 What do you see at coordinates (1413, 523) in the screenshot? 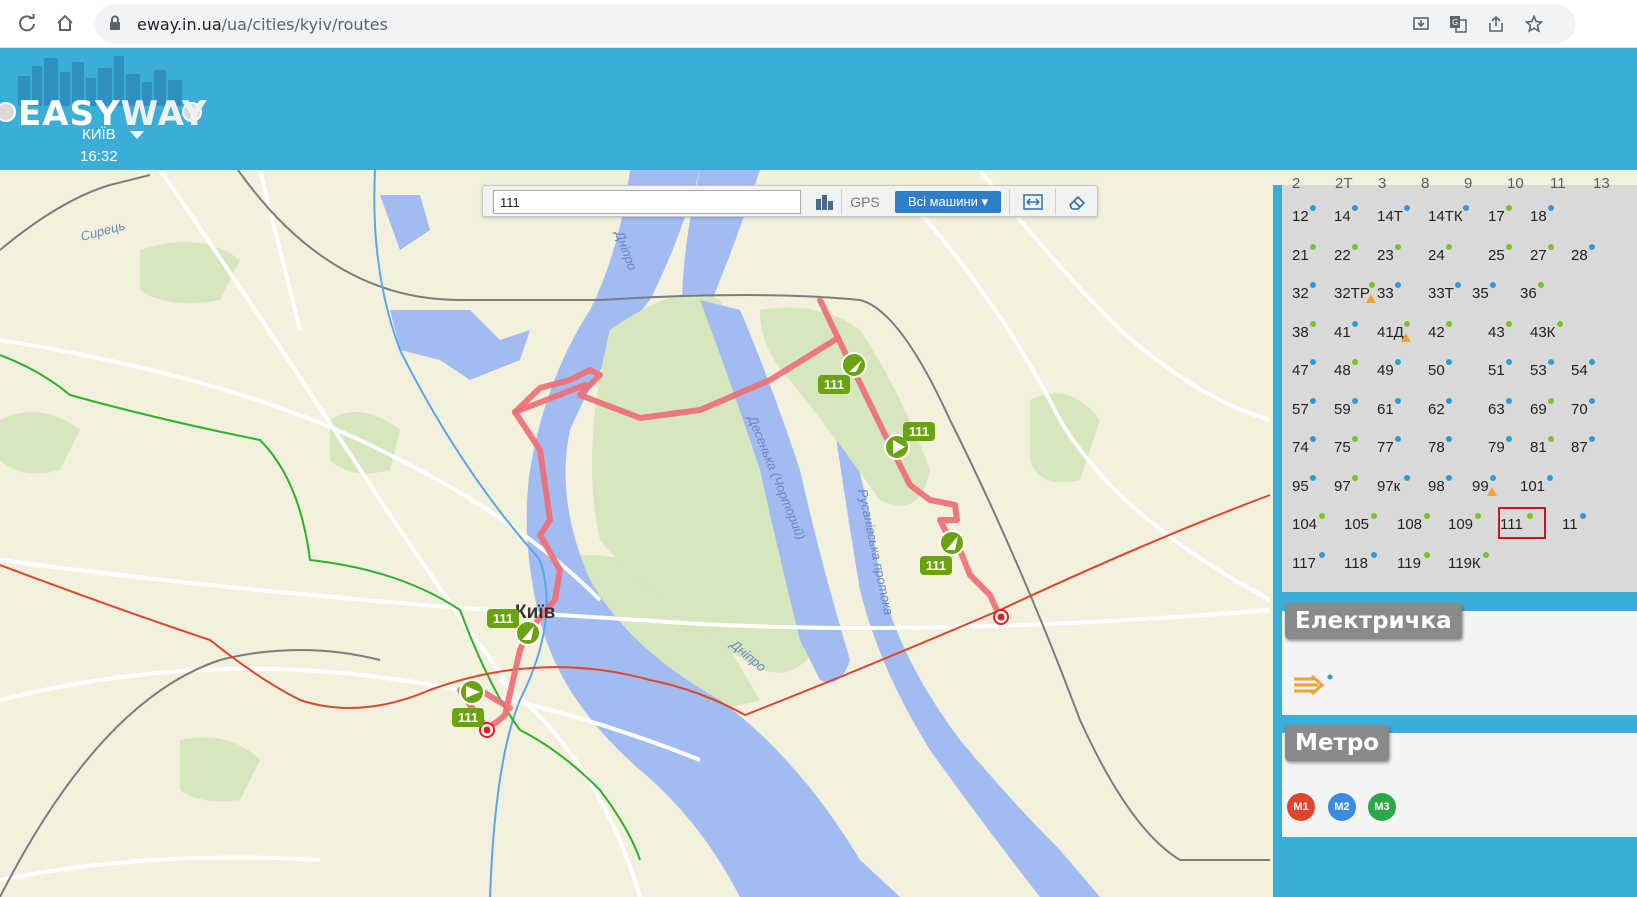
I see `route-item-108: 108` at bounding box center [1413, 523].